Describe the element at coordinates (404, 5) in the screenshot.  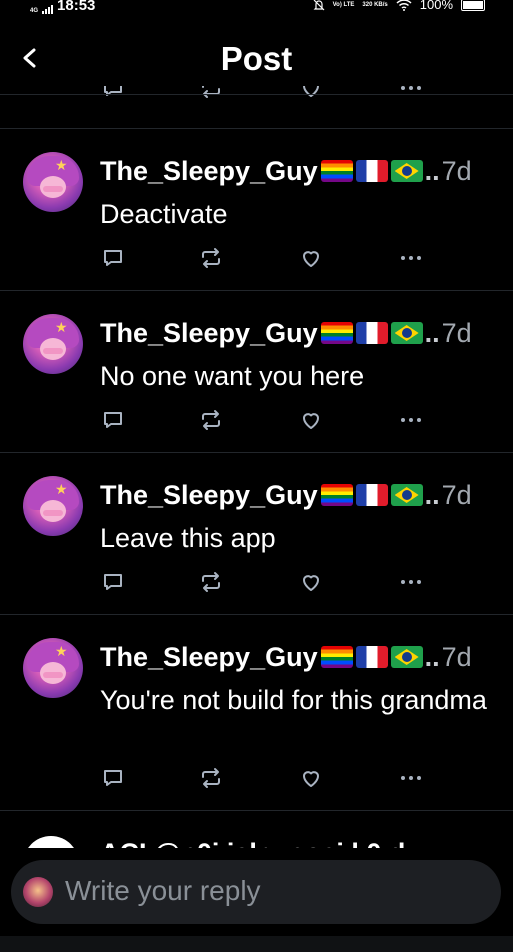
I see `wifi-icon` at that location.